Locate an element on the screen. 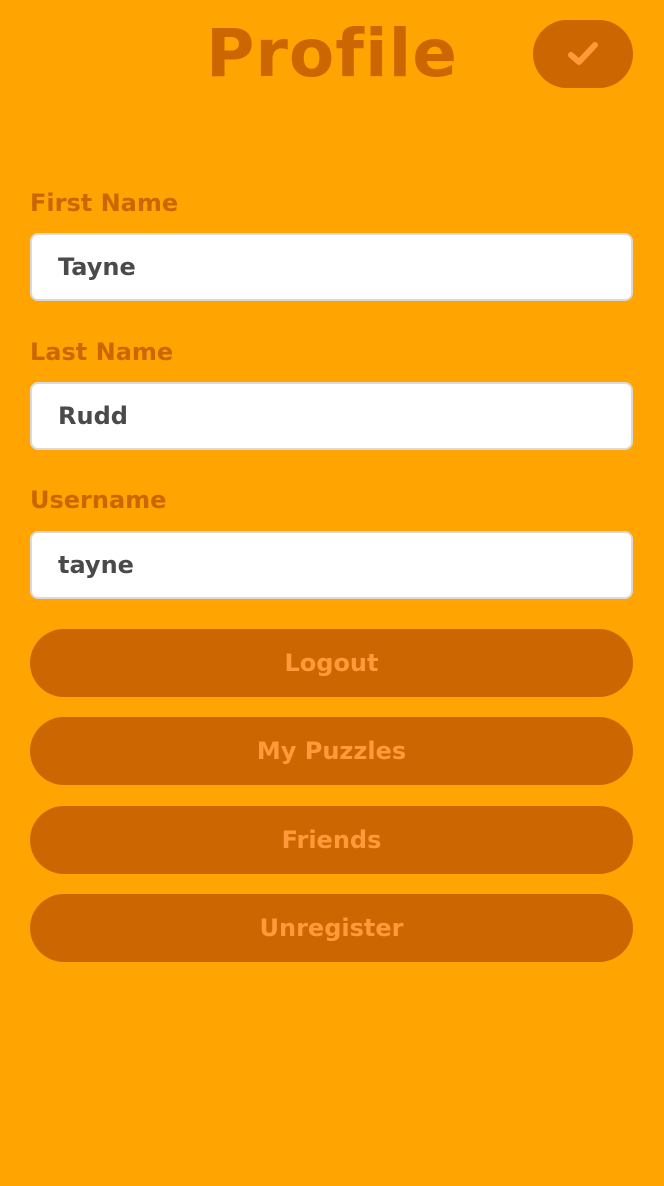 This screenshot has height=1186, width=664. friends-button: Friends is located at coordinates (331, 840).